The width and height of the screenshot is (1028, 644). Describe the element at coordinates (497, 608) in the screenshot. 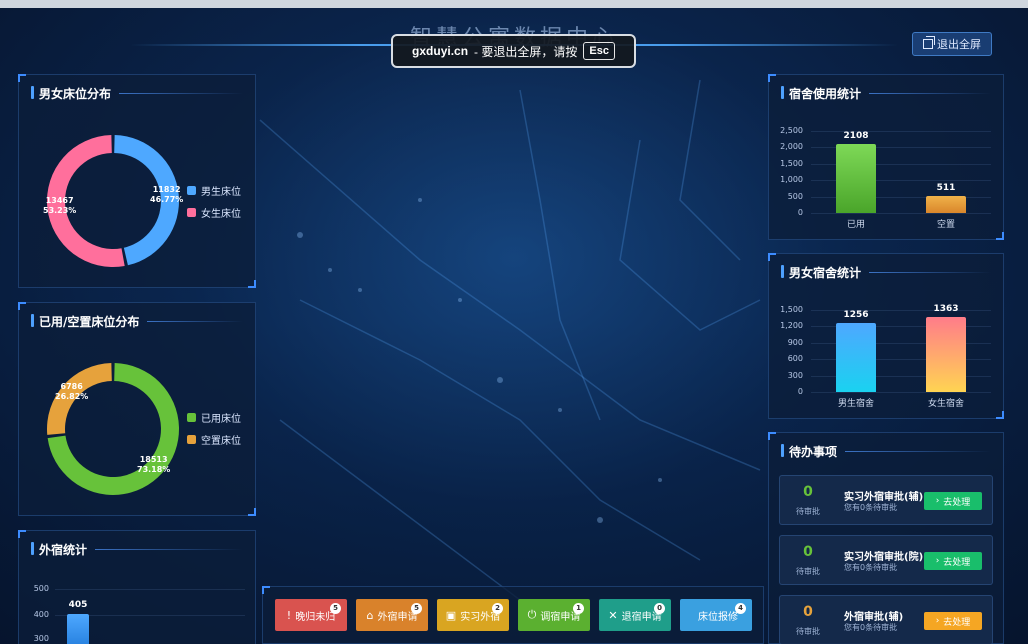

I see `count-badge: 2` at that location.